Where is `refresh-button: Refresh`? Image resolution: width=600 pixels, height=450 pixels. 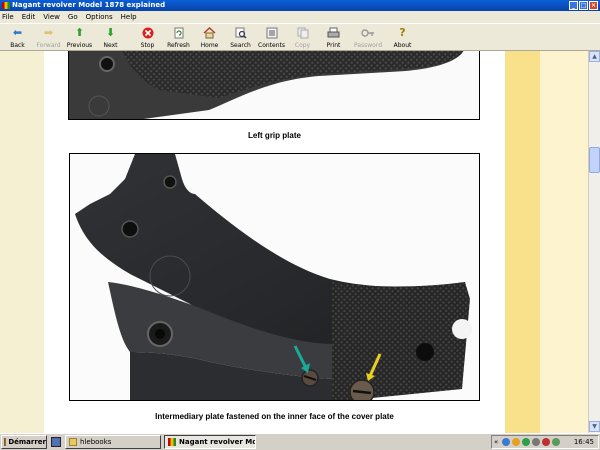 refresh-button: Refresh is located at coordinates (178, 37).